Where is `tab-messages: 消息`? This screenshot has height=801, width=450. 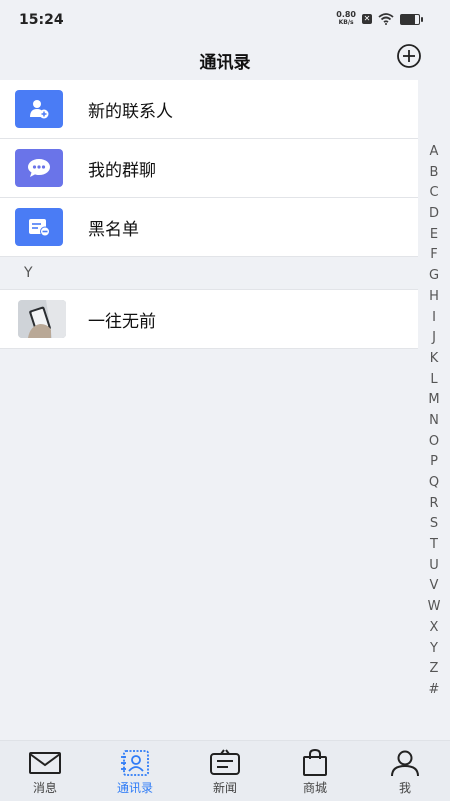 tab-messages: 消息 is located at coordinates (45, 771).